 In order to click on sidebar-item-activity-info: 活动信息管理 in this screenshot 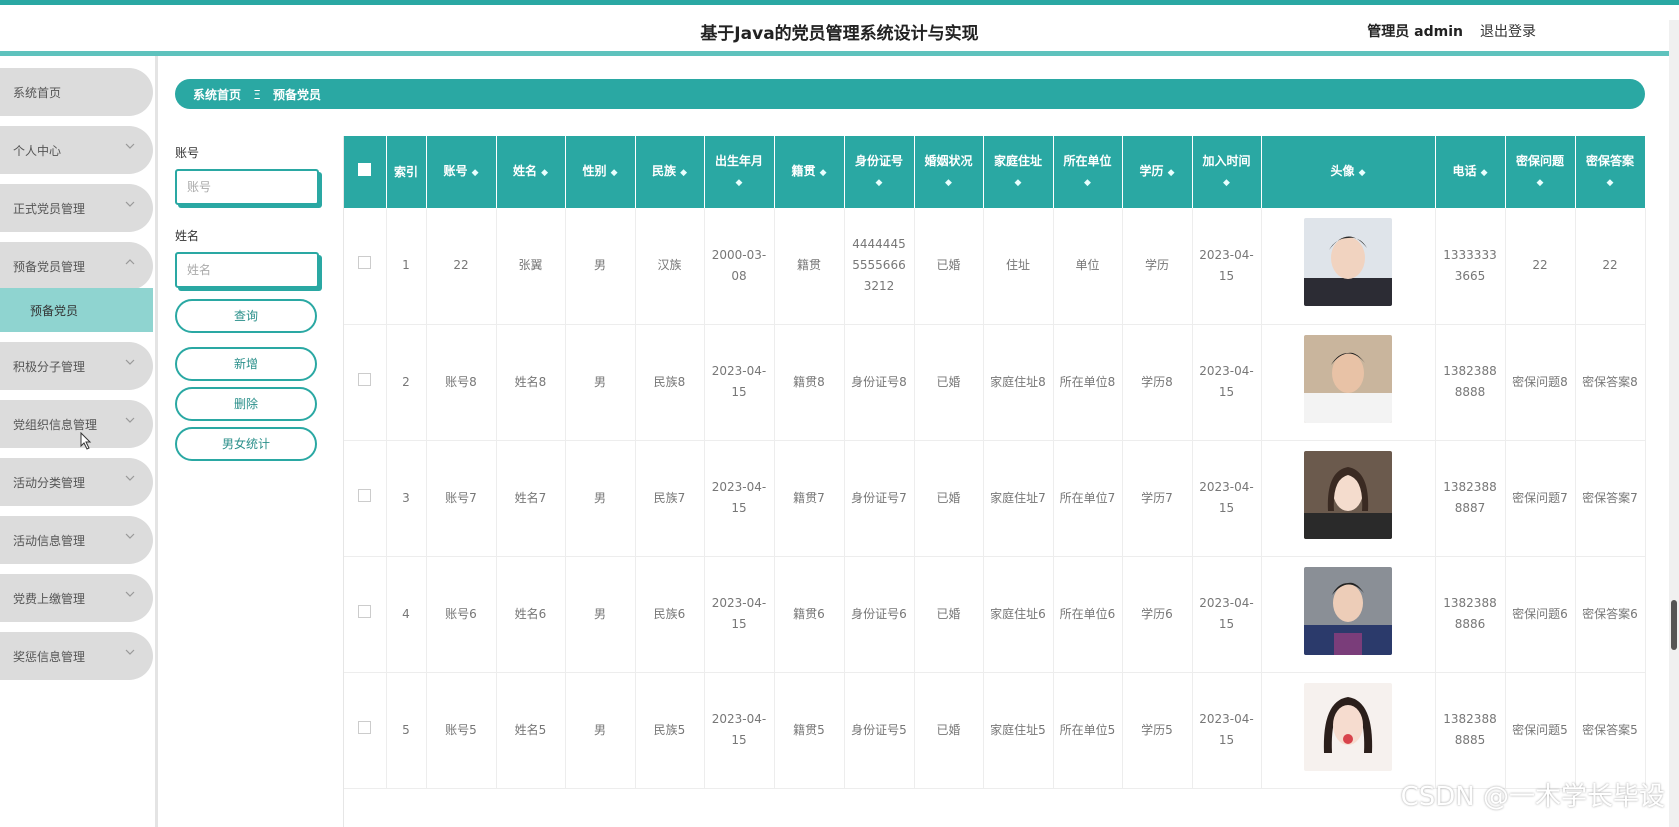, I will do `click(76, 540)`.